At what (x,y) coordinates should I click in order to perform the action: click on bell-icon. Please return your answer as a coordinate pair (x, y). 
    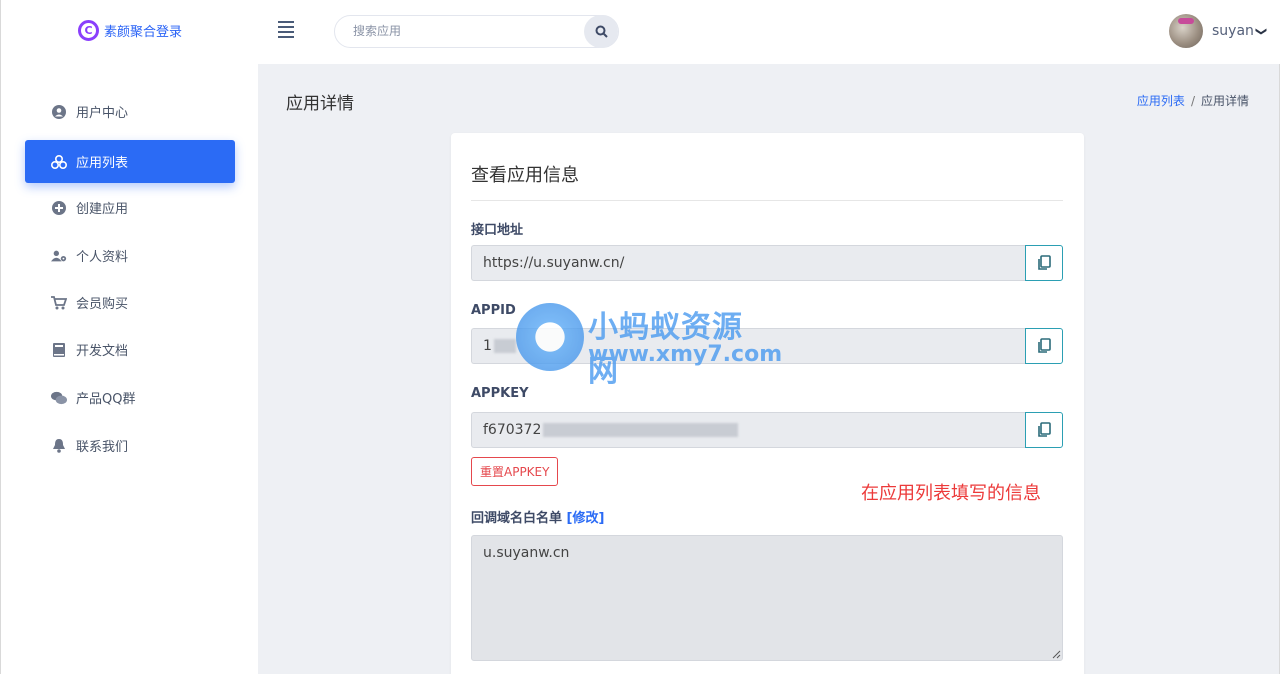
    Looking at the image, I should click on (59, 446).